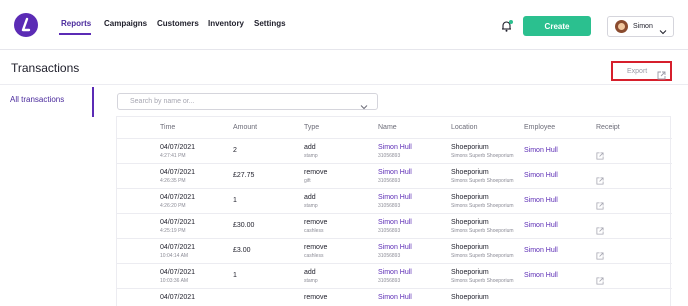 The height and width of the screenshot is (306, 688). What do you see at coordinates (125, 23) in the screenshot?
I see `nav-campaigns: Campaigns` at bounding box center [125, 23].